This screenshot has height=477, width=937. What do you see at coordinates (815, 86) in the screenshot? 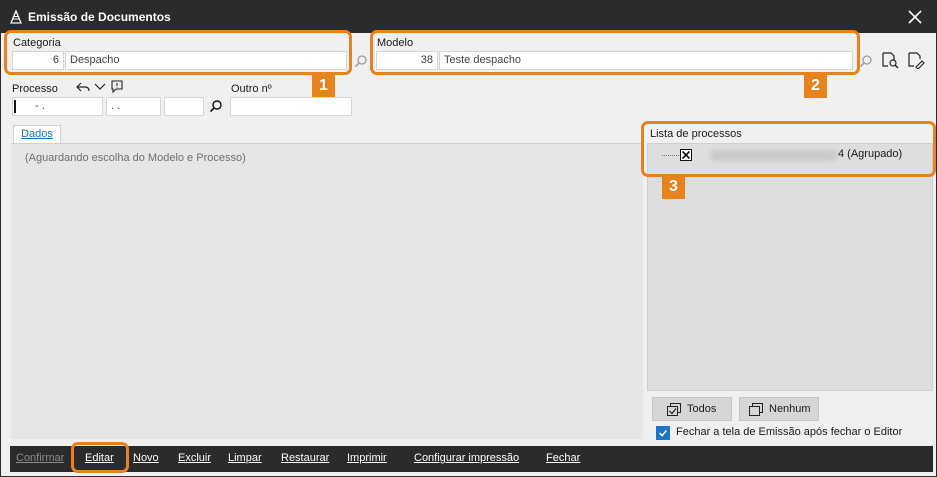
I see `callout-2-badge: 2` at bounding box center [815, 86].